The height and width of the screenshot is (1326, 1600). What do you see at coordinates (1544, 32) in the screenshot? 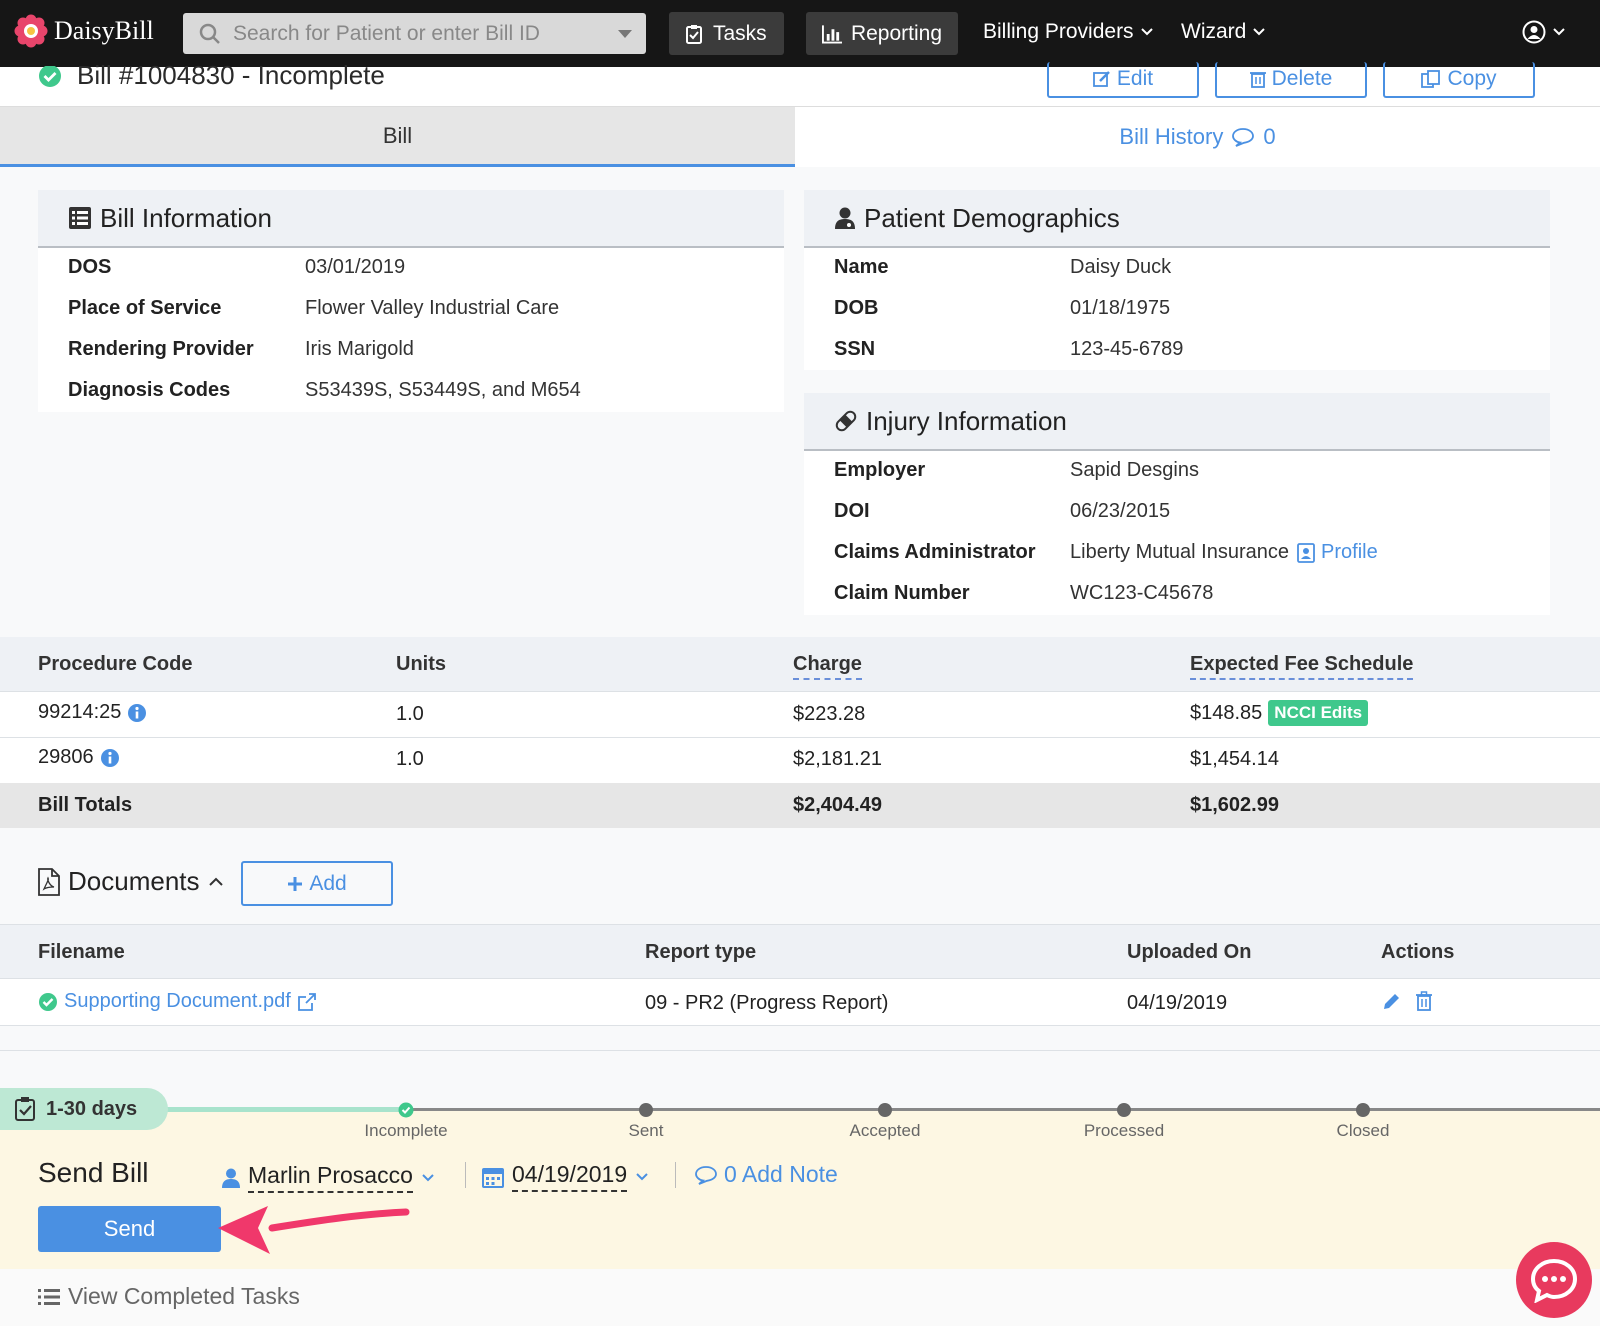
I see `user-menu` at bounding box center [1544, 32].